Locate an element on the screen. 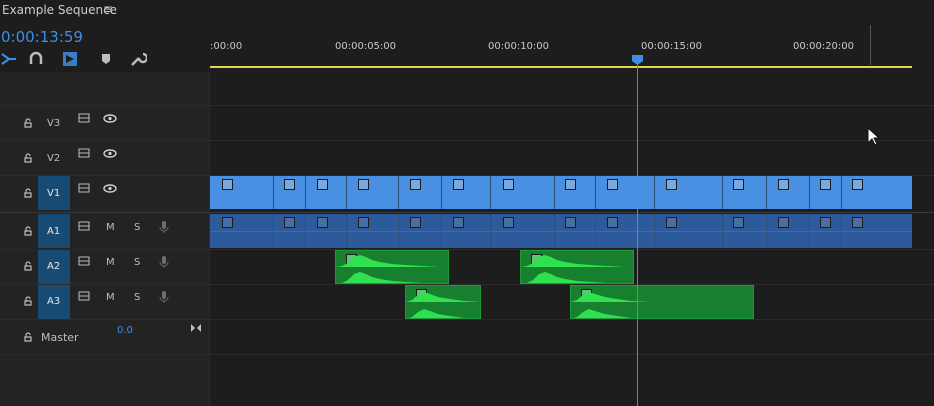 The image size is (934, 406). video-clip-track-v1 is located at coordinates (561, 192).